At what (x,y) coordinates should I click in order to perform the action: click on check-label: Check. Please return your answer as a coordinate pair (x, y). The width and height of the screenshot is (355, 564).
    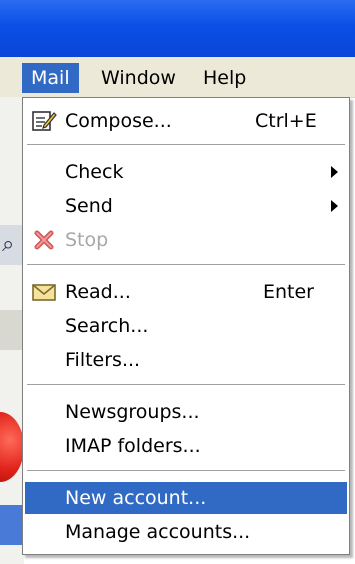
    Looking at the image, I should click on (94, 172).